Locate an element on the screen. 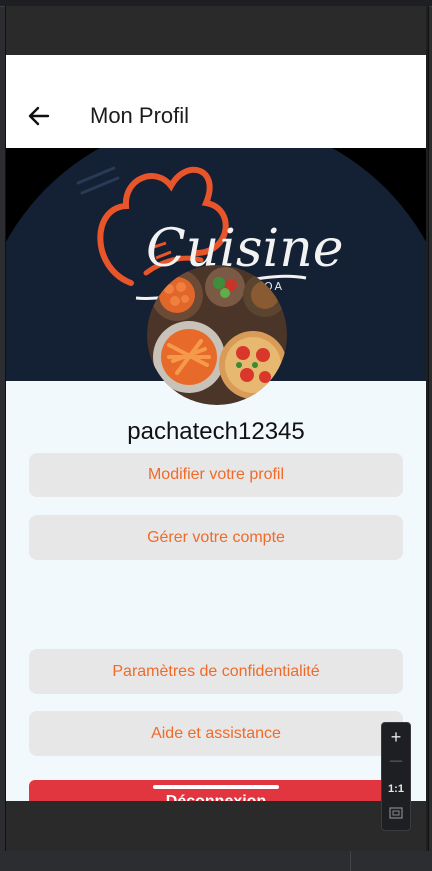 This screenshot has width=432, height=871. page-title: Mon Profil is located at coordinates (140, 115).